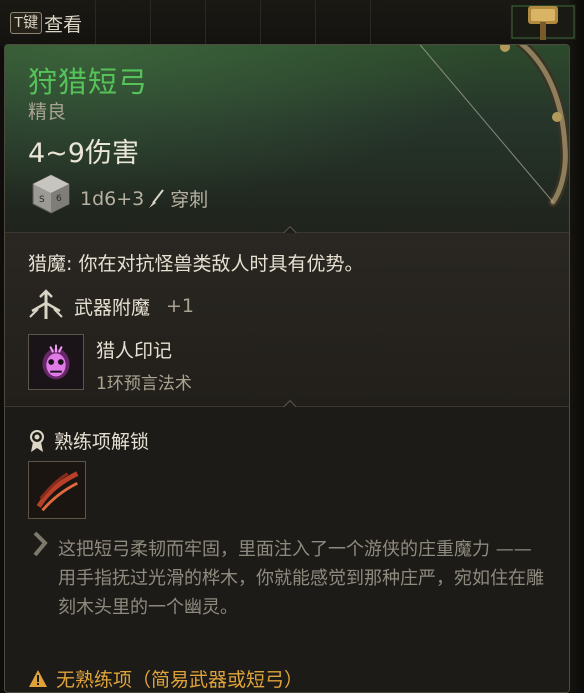 The image size is (584, 693). Describe the element at coordinates (63, 24) in the screenshot. I see `hotkey-label: 查看` at that location.